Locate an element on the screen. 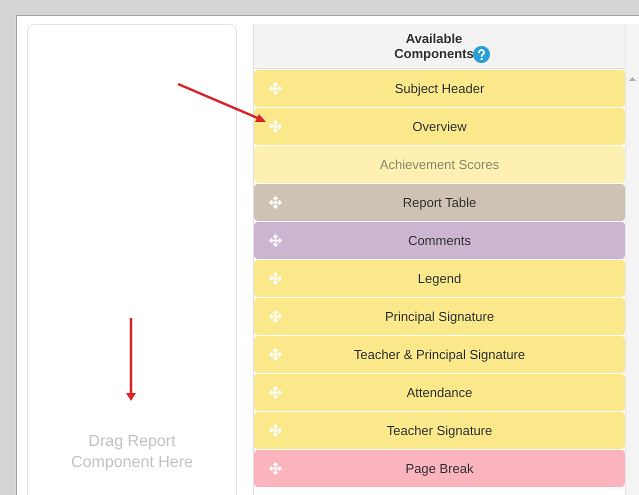 This screenshot has height=495, width=639. component-item: Page Break is located at coordinates (439, 468).